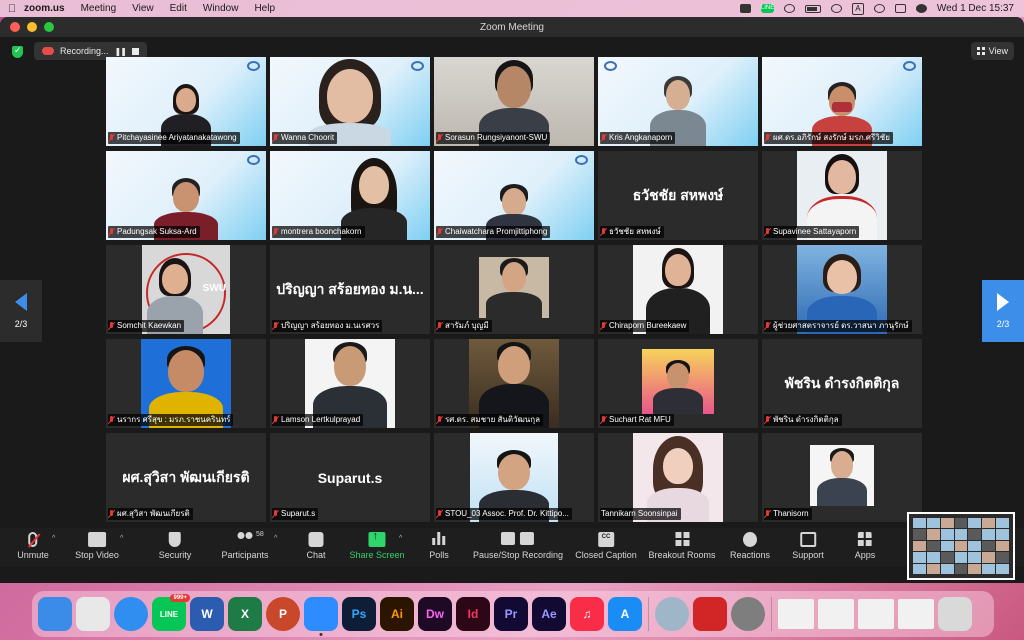 Image resolution: width=1024 pixels, height=640 pixels. What do you see at coordinates (376, 545) in the screenshot?
I see `share-screen-button: Share Screen` at bounding box center [376, 545].